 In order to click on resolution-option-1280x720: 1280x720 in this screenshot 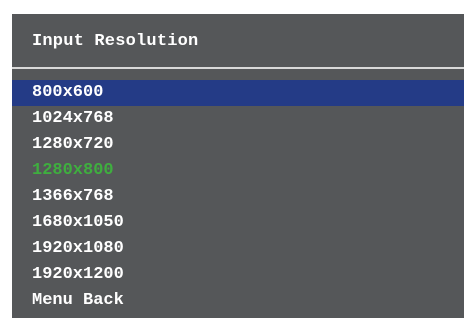, I will do `click(238, 145)`.